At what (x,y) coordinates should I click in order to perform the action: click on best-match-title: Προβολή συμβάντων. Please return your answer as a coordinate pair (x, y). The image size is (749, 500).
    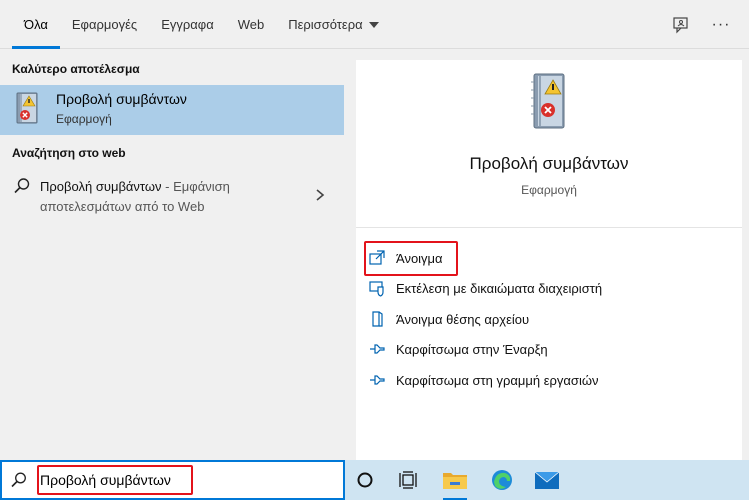
    Looking at the image, I should click on (121, 99).